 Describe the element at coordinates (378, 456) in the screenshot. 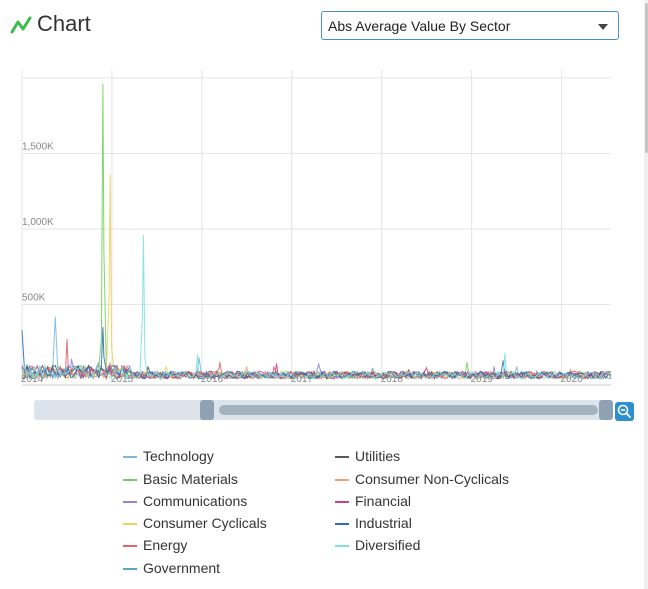

I see `legend-label: Utilities` at that location.